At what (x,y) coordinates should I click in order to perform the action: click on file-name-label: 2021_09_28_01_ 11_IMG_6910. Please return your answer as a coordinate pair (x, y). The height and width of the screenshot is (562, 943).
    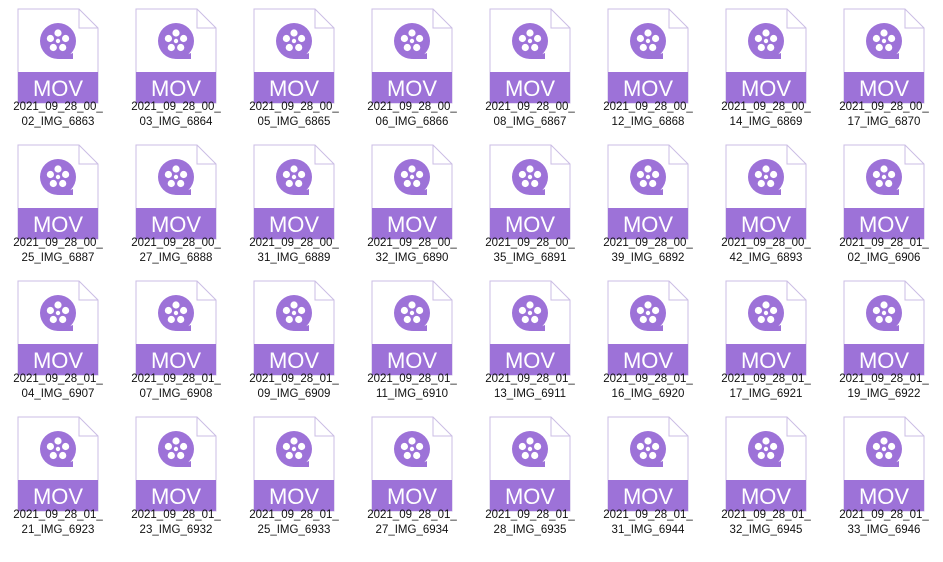
    Looking at the image, I should click on (412, 387).